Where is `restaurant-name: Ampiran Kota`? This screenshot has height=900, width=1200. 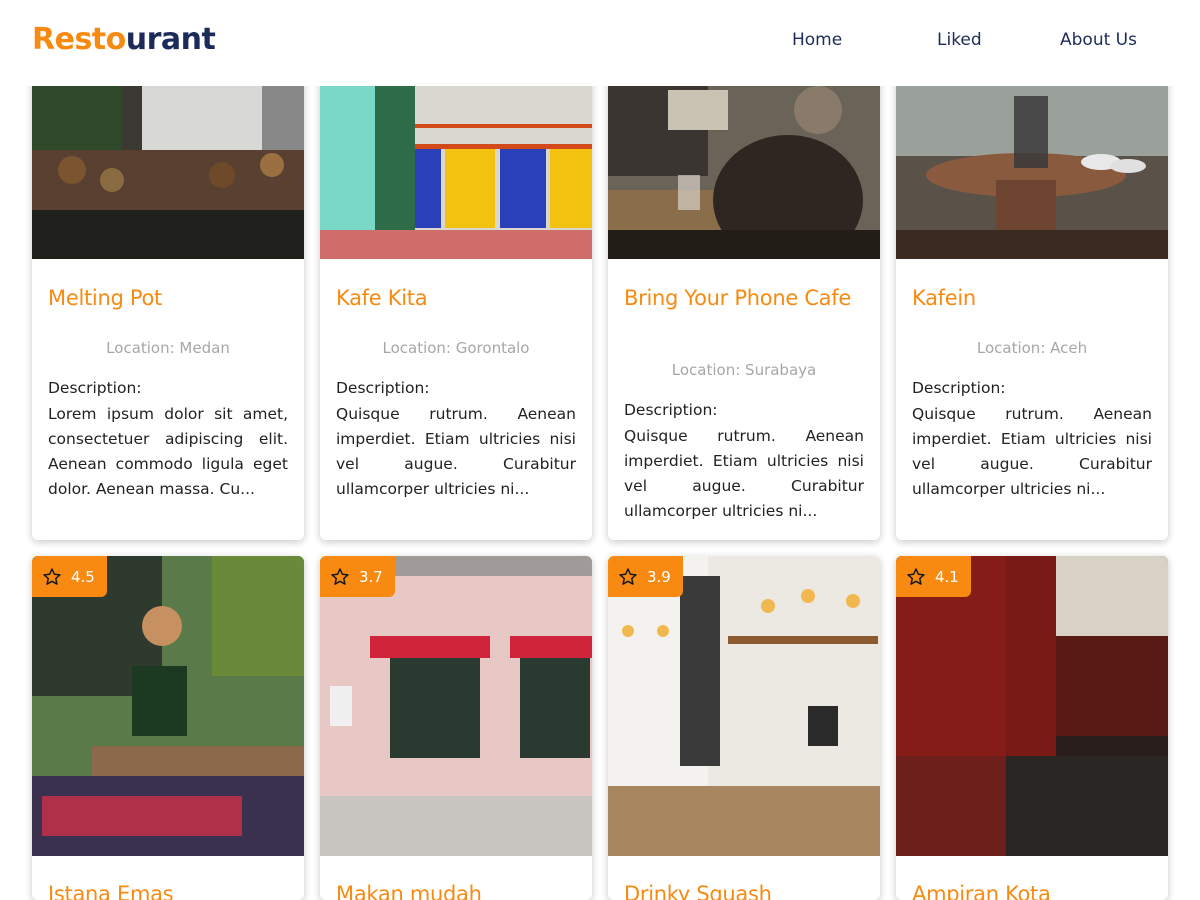
restaurant-name: Ampiran Kota is located at coordinates (1032, 889).